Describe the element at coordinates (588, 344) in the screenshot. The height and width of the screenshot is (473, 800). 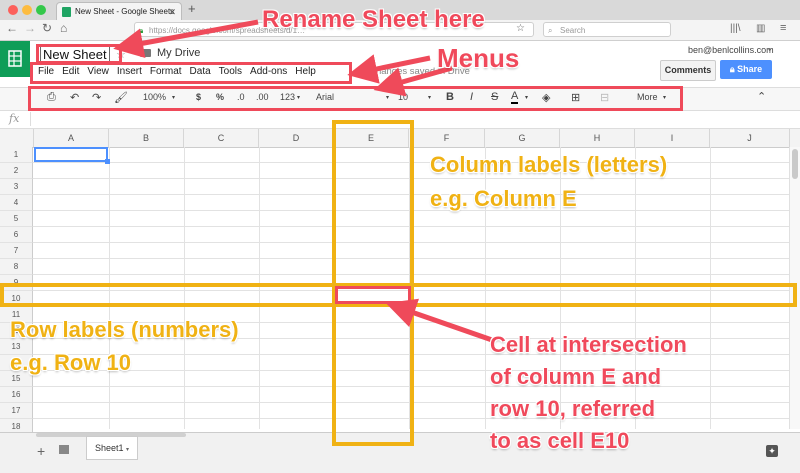
I see `cell-annotation-line1: Cell at intersection` at that location.